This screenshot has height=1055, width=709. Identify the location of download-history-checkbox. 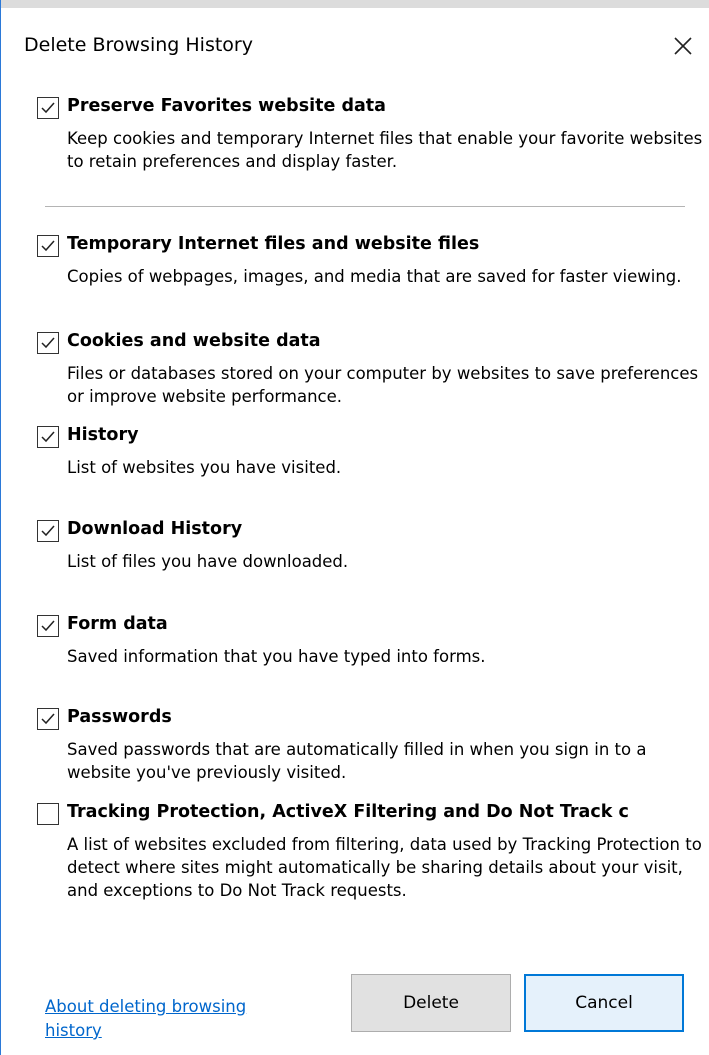
(48, 531).